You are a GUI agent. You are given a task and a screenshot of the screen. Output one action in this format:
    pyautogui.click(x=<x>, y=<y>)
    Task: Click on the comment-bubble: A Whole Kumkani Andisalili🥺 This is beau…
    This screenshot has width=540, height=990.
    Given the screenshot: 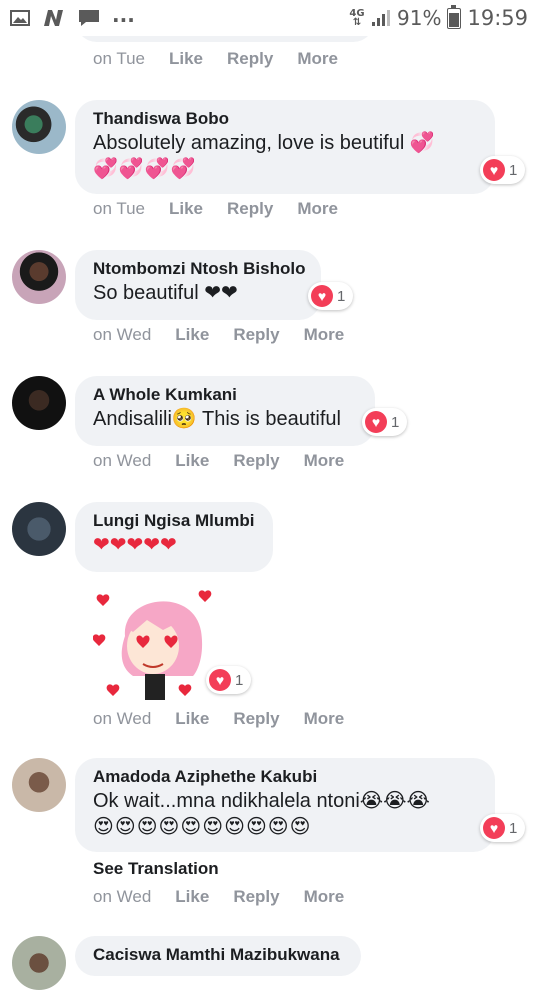 What is the action you would take?
    pyautogui.click(x=225, y=411)
    